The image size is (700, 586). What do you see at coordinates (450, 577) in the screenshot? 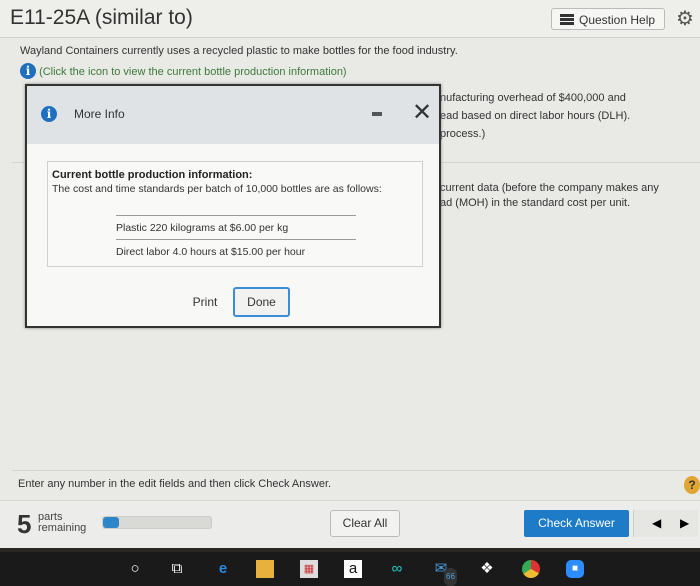
I see `mail-badge: 66` at bounding box center [450, 577].